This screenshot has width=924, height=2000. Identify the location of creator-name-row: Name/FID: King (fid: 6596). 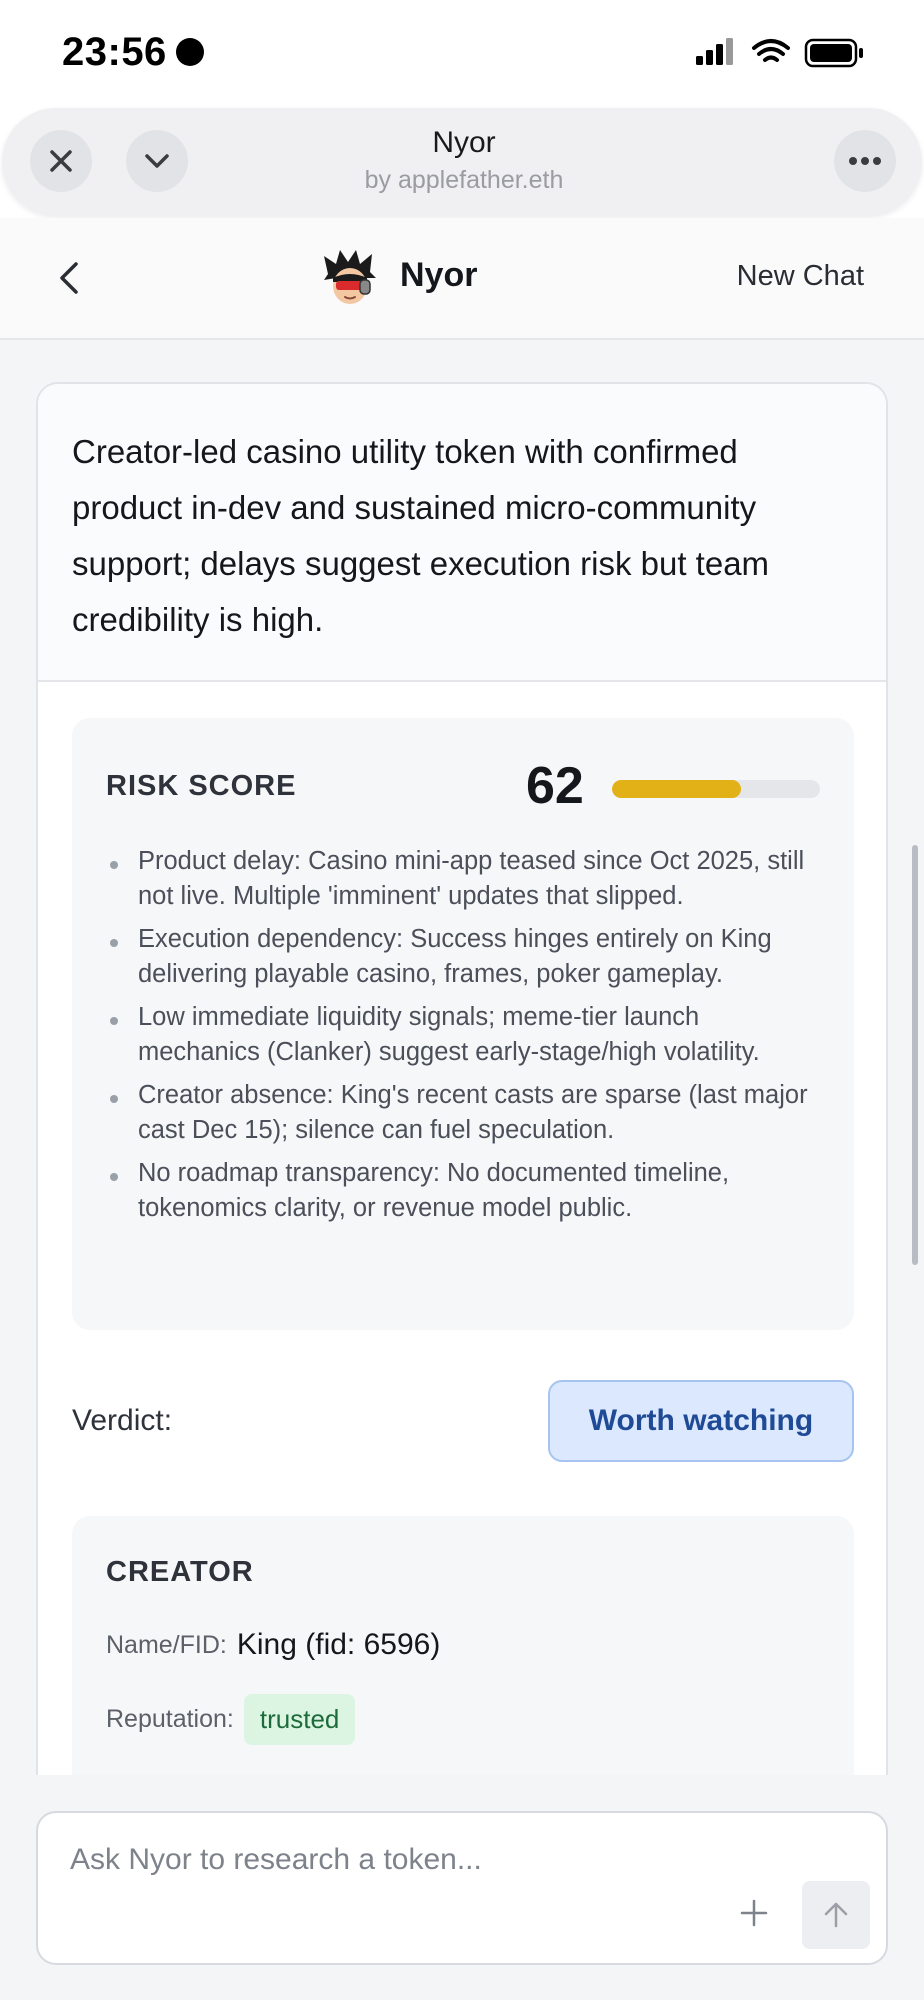
(273, 1645).